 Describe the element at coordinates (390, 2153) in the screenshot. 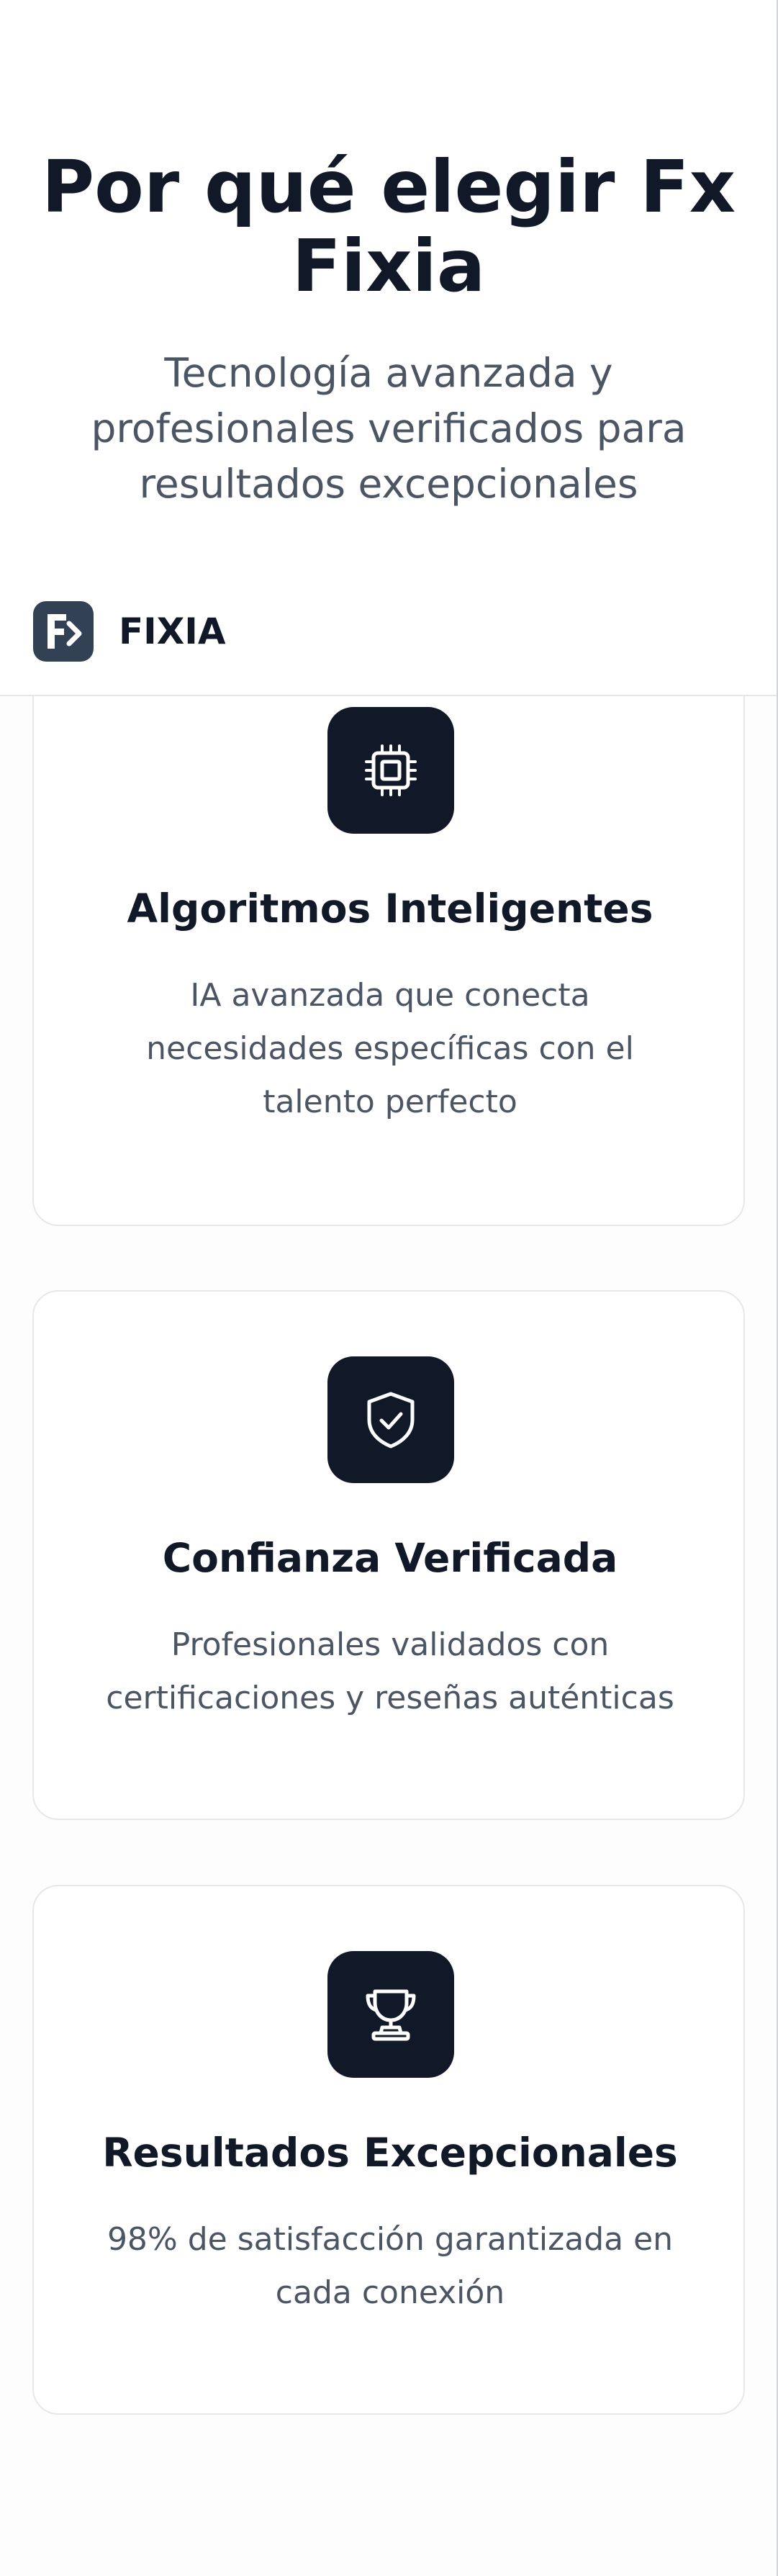

I see `feature-title: Resultados Excepcionales` at that location.